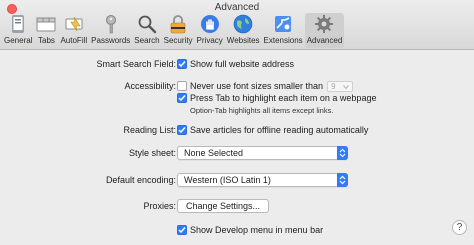  I want to click on min-font-size-checkbox, so click(182, 86).